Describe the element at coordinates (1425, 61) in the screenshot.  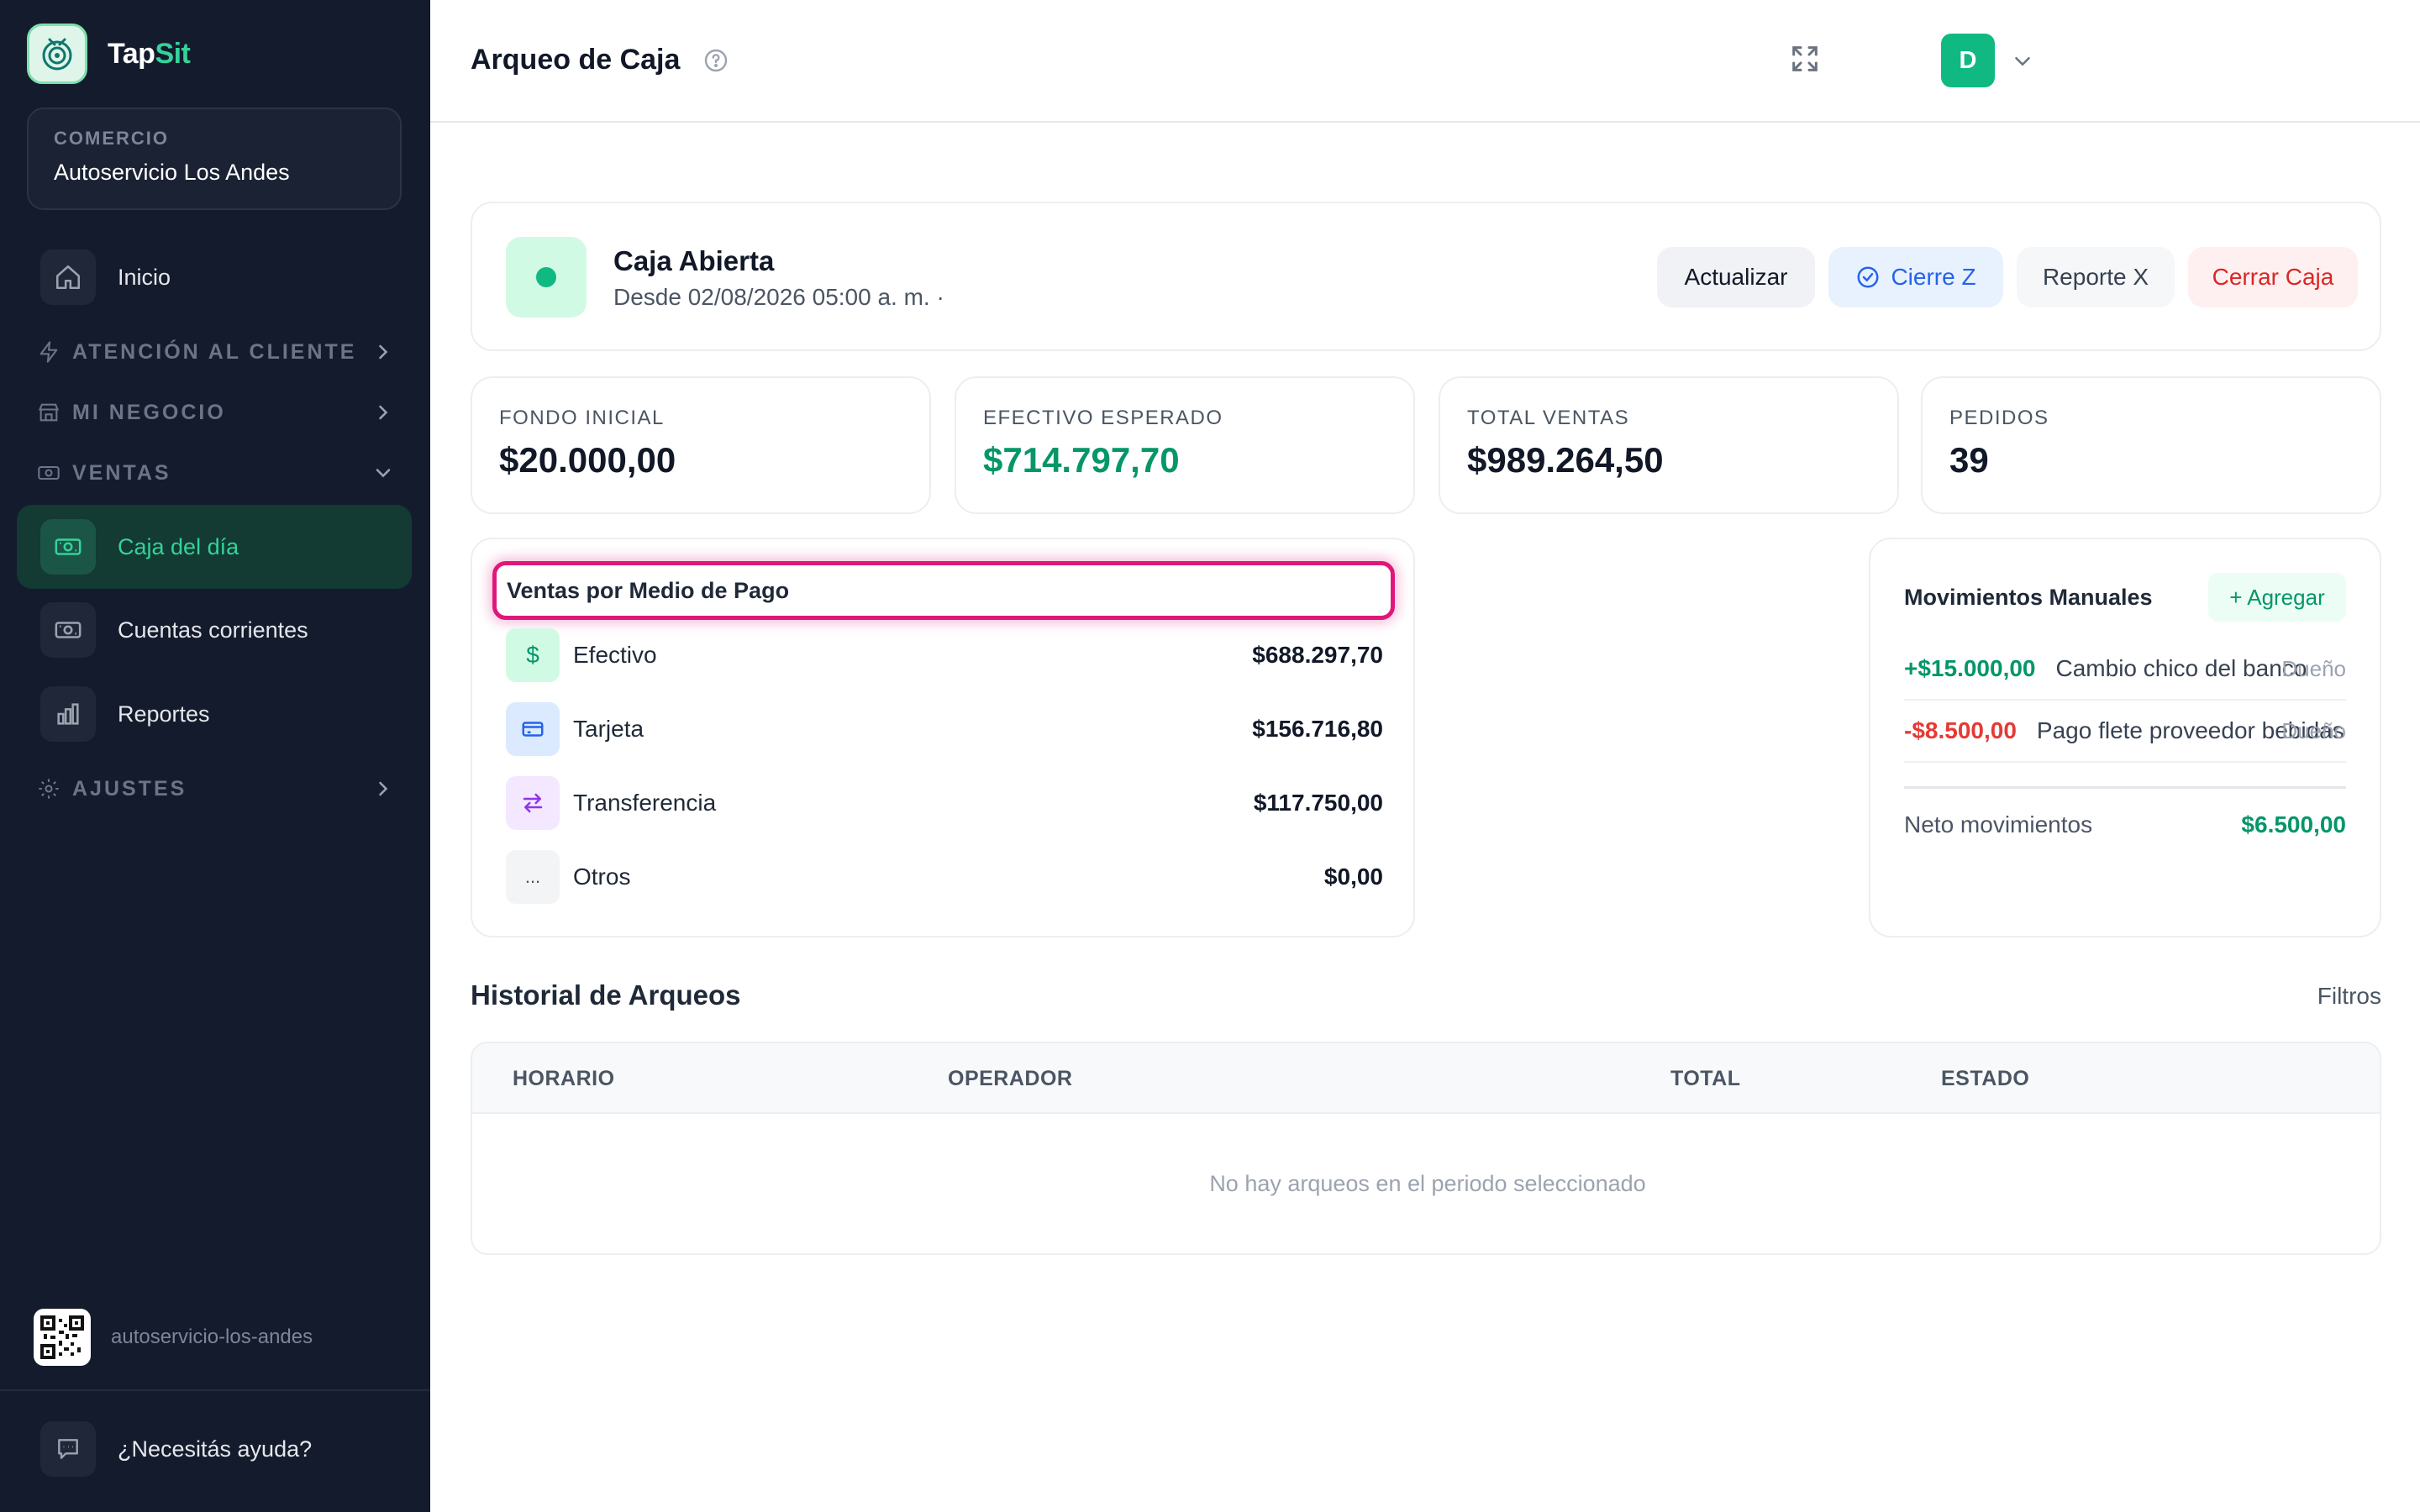
I see `topbar: Arqueo de Caja D` at that location.